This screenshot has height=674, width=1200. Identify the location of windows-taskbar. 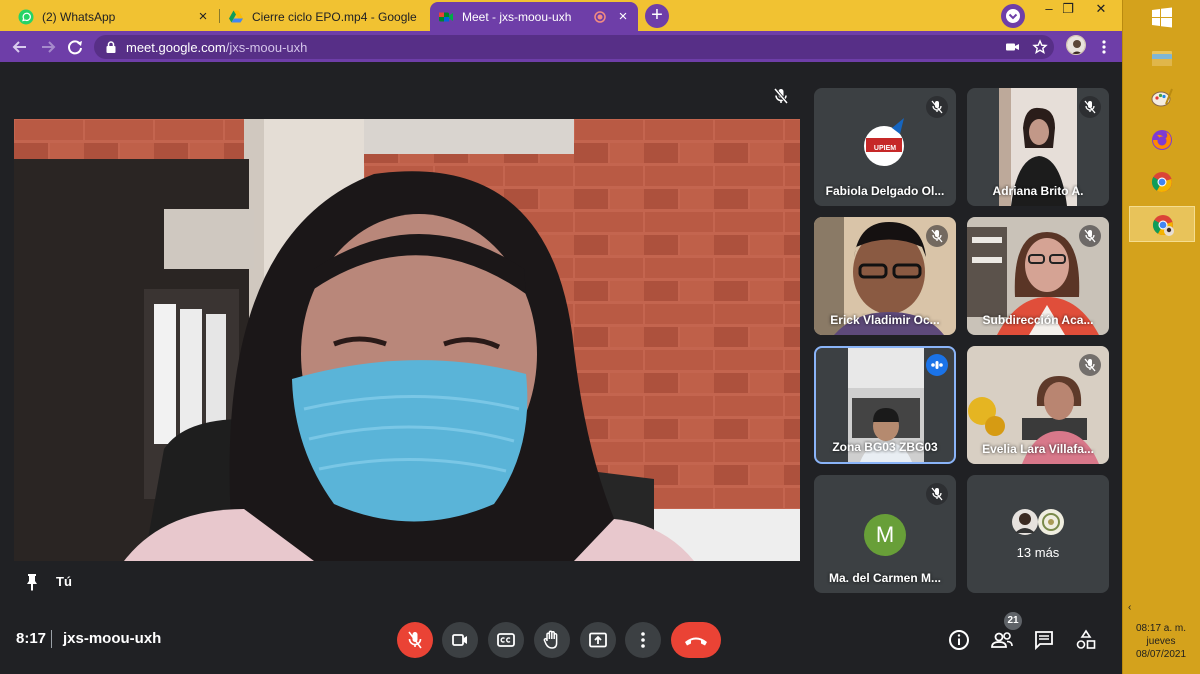
(1161, 337).